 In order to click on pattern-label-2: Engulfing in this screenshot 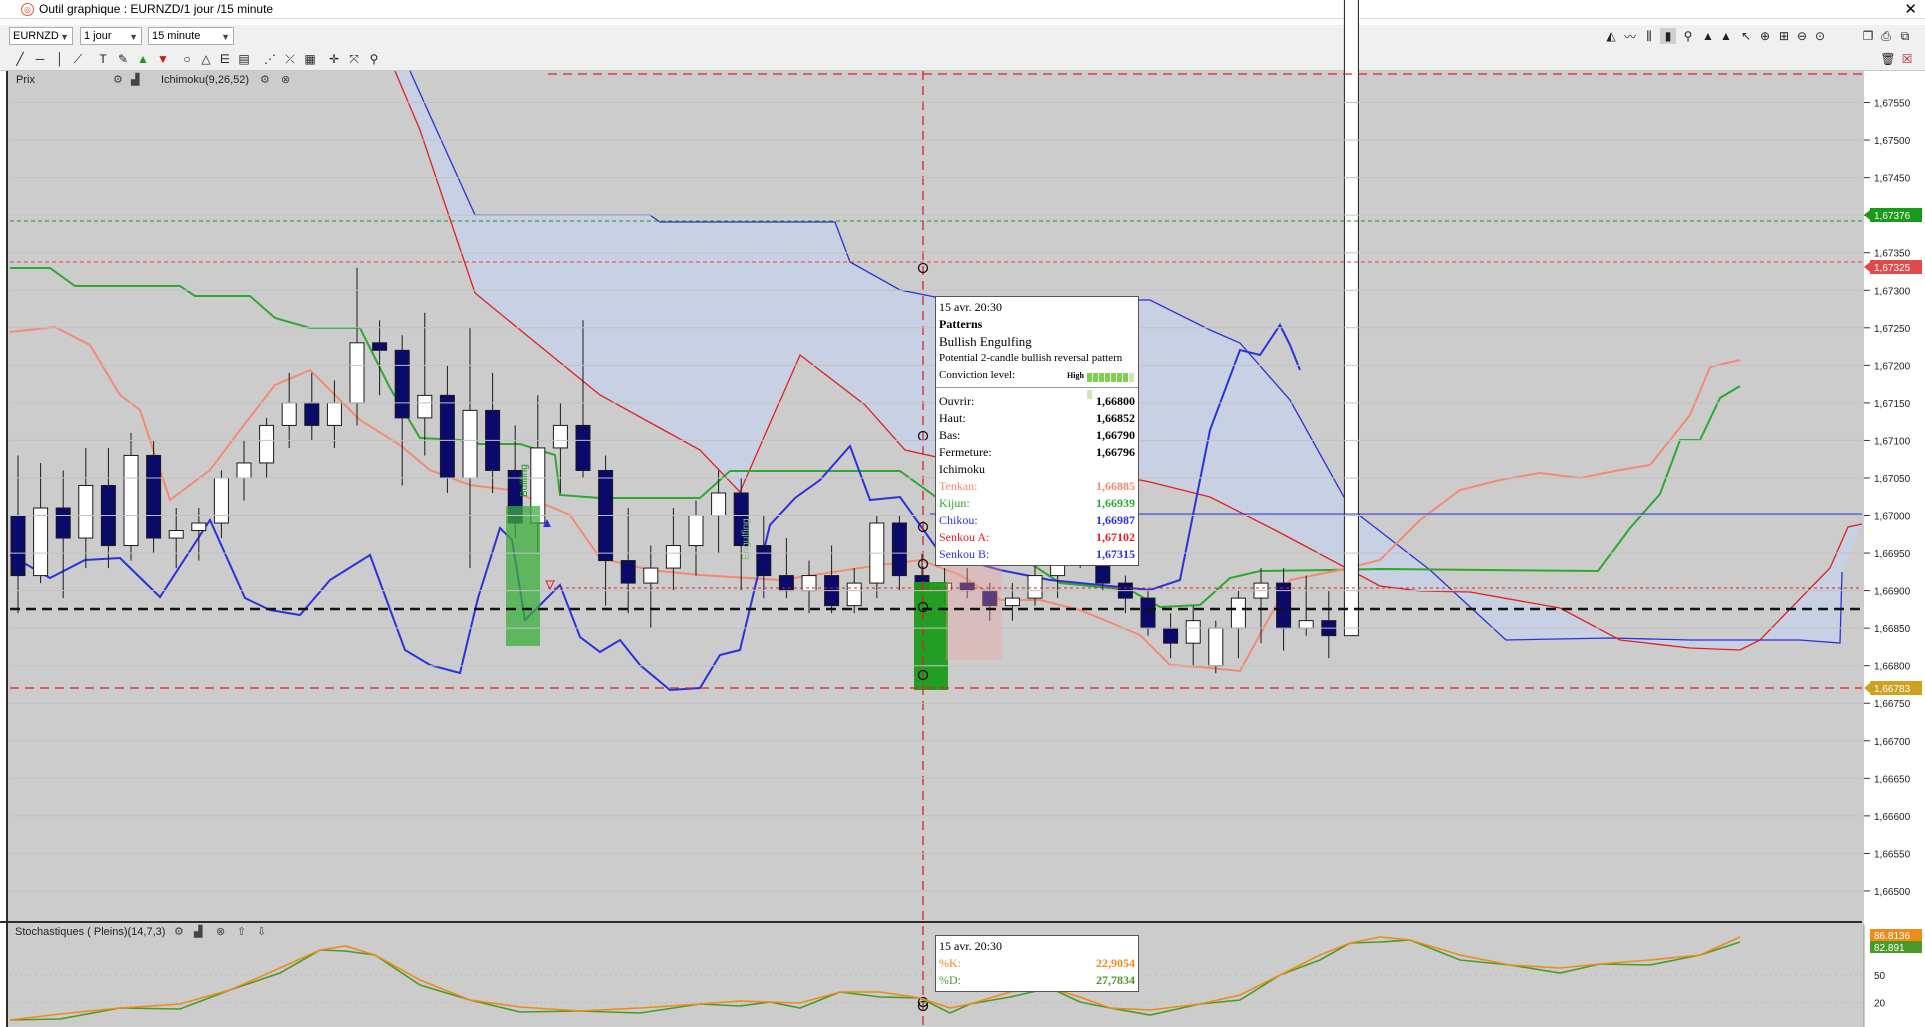, I will do `click(746, 539)`.